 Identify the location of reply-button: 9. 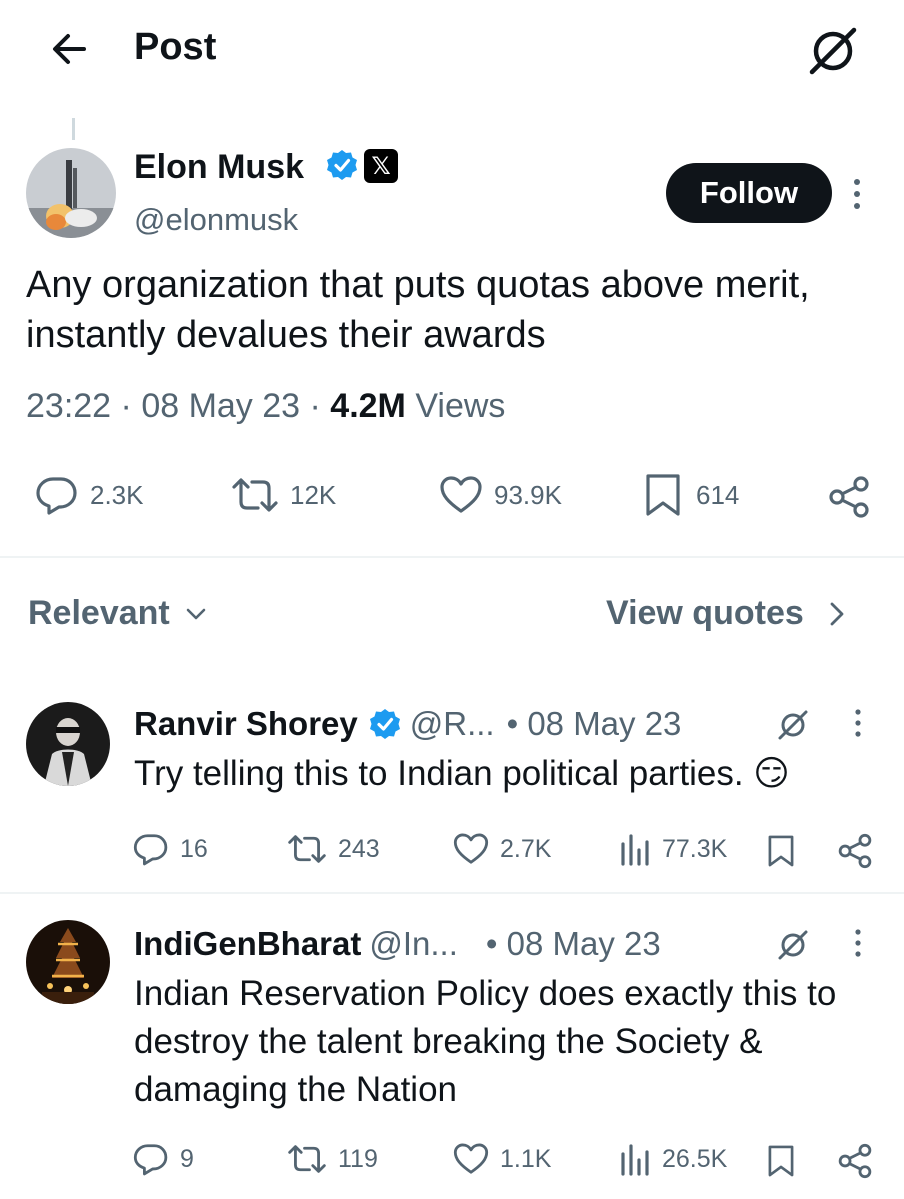
(163, 1159).